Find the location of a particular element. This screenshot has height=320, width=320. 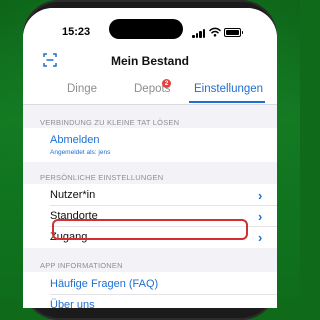

navigation-bar: Mein Bestand is located at coordinates (150, 60).